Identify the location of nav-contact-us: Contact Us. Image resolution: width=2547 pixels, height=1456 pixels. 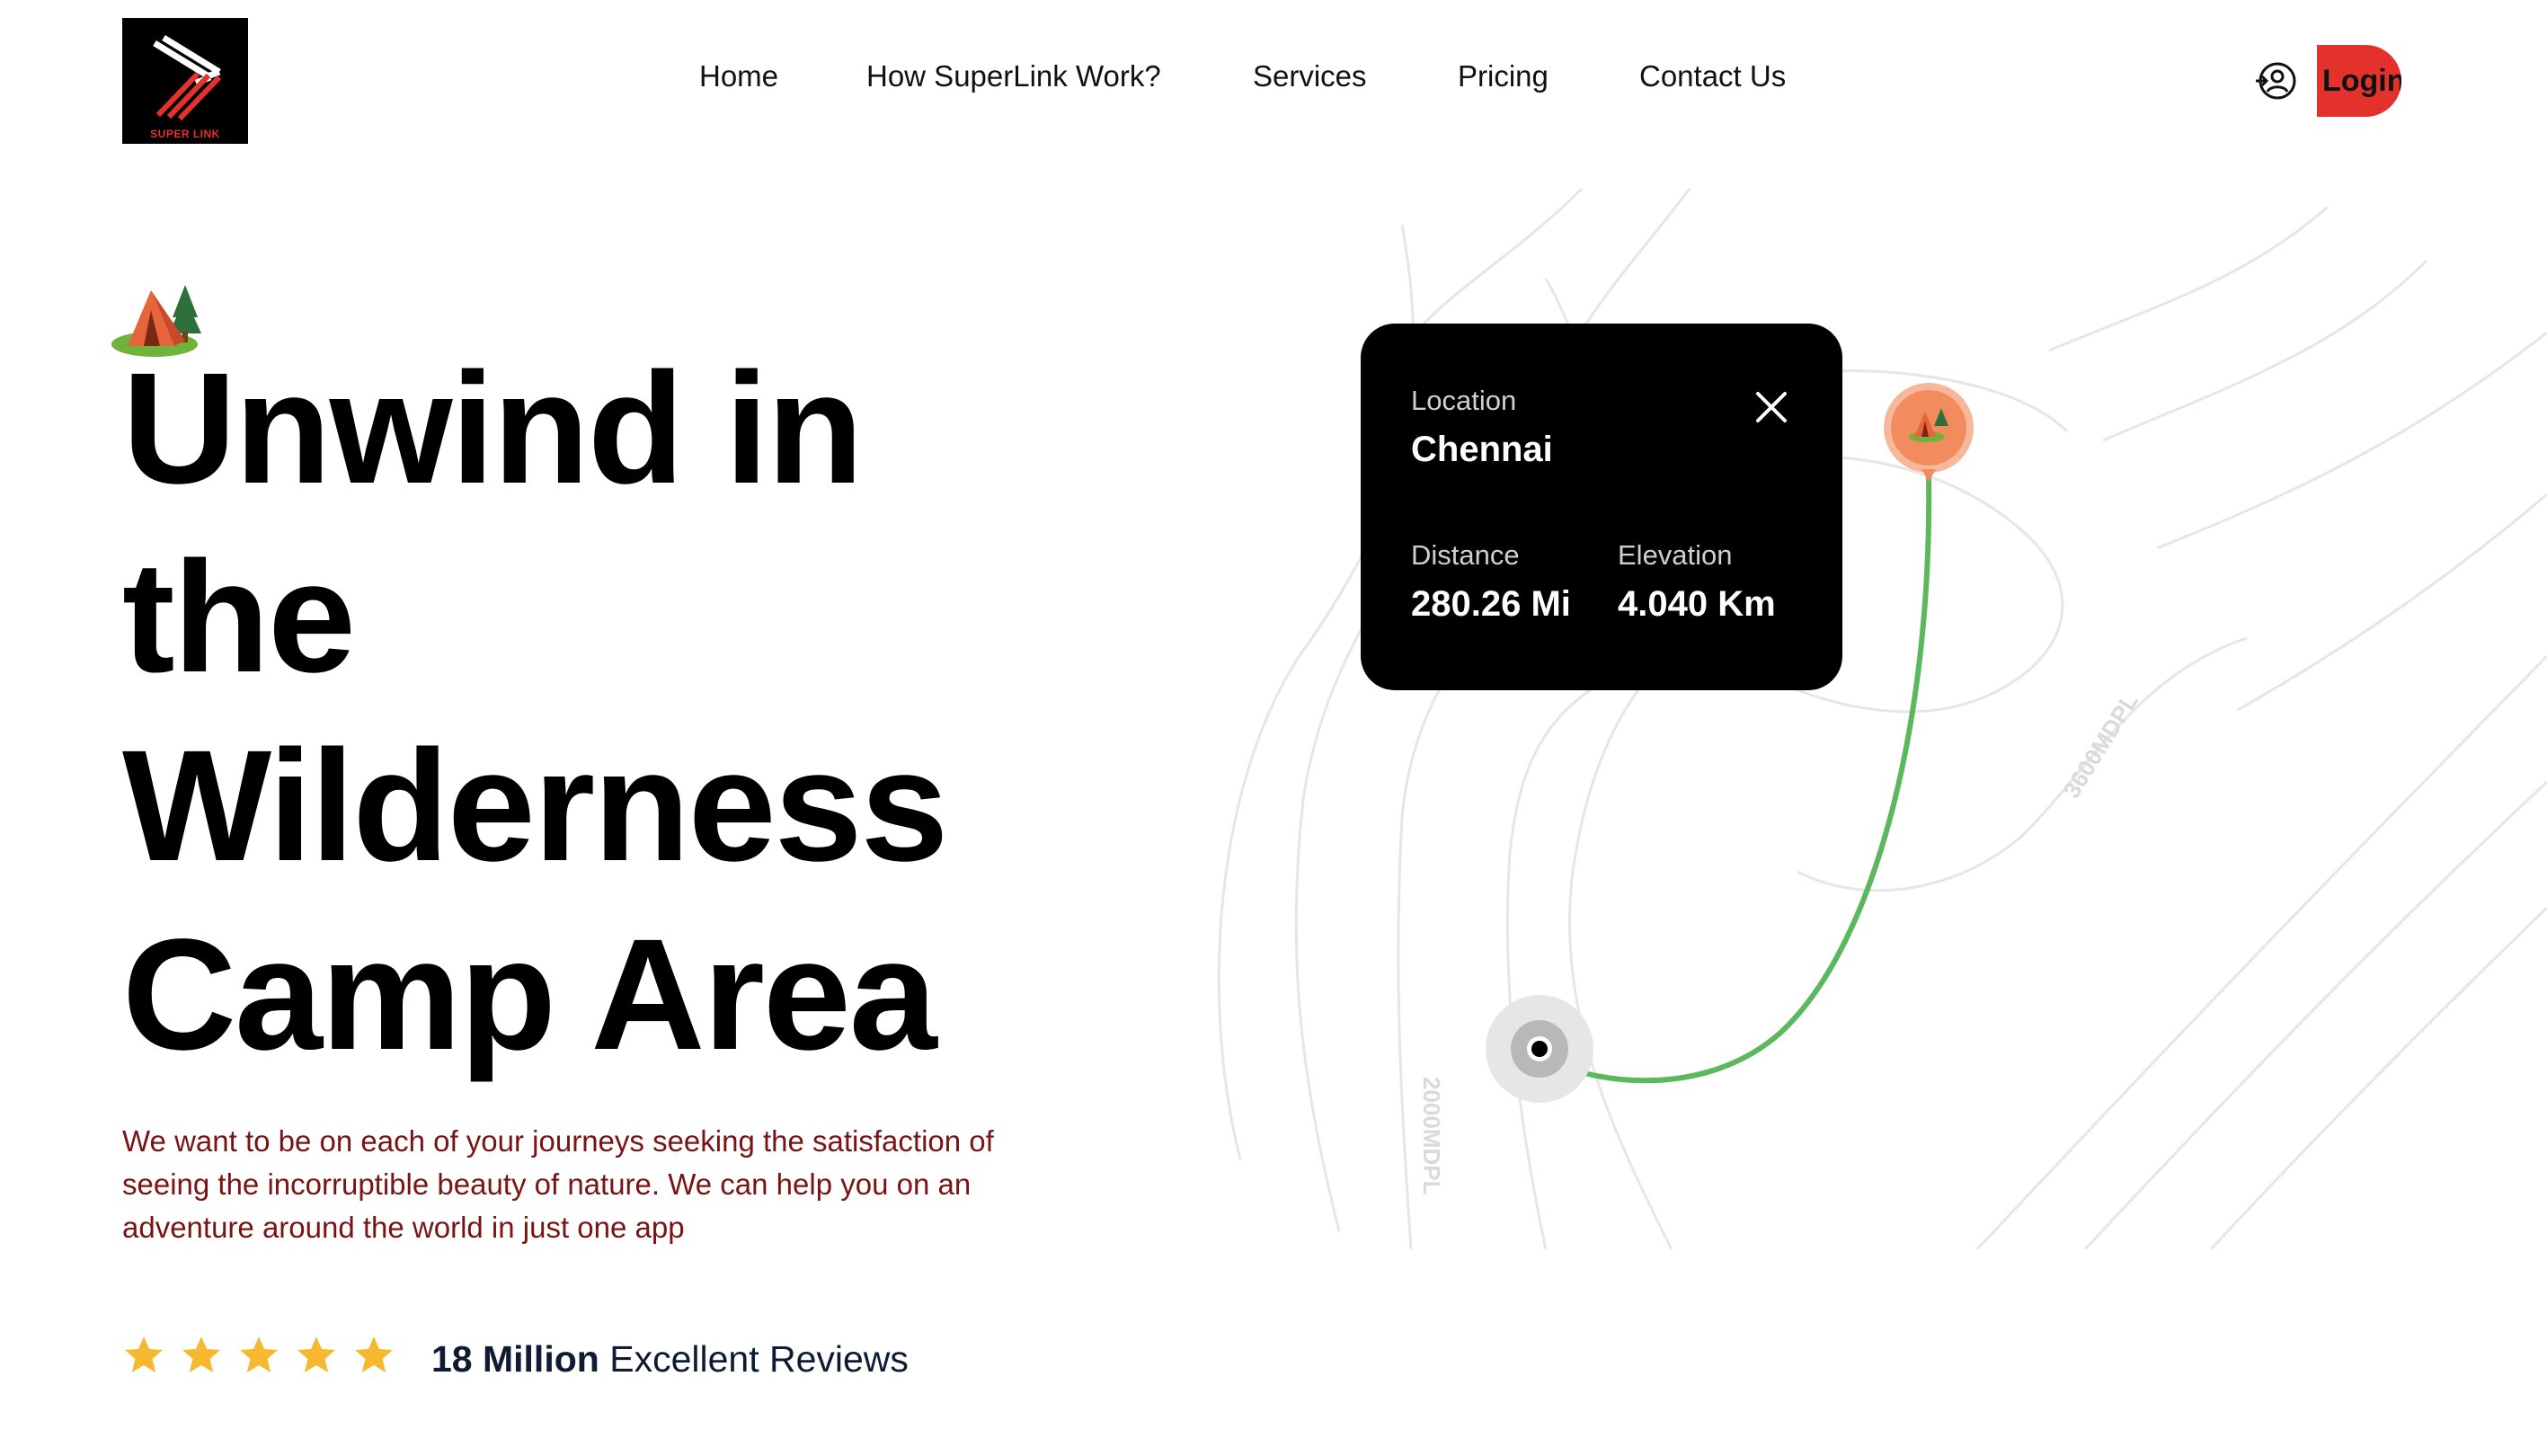
(1712, 77).